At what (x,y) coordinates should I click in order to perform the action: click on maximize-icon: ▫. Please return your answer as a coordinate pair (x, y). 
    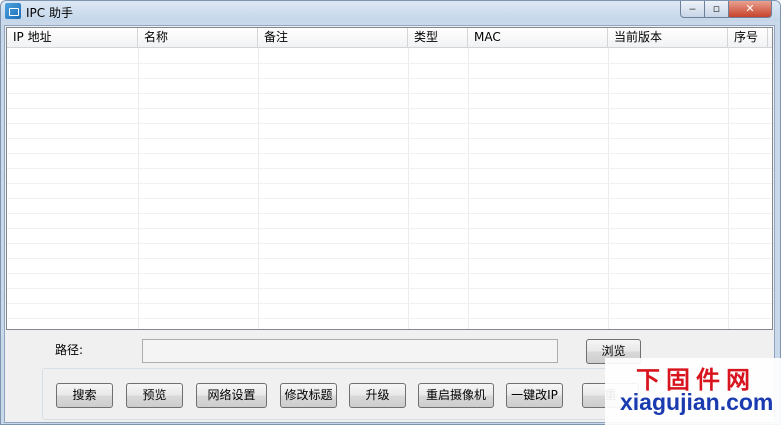
    Looking at the image, I should click on (716, 8).